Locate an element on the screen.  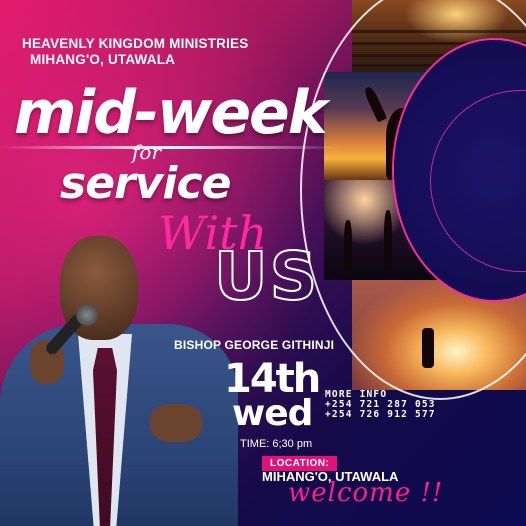
headline-midweek: mid-week is located at coordinates (171, 113).